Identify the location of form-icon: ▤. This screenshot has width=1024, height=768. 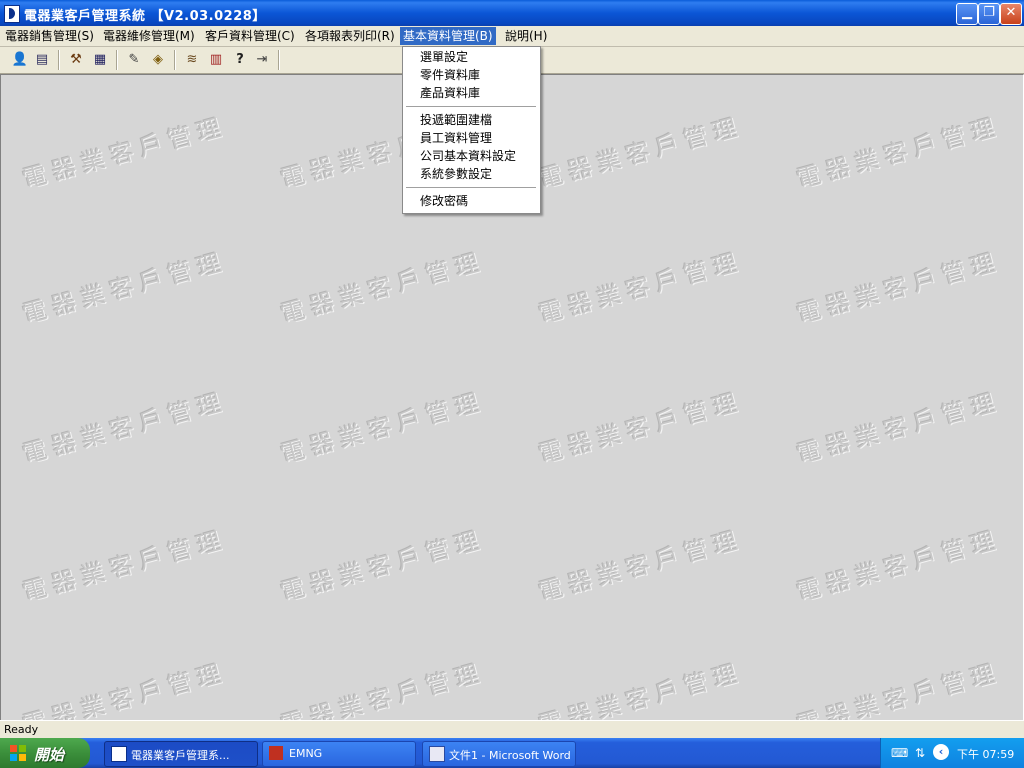
(42, 60).